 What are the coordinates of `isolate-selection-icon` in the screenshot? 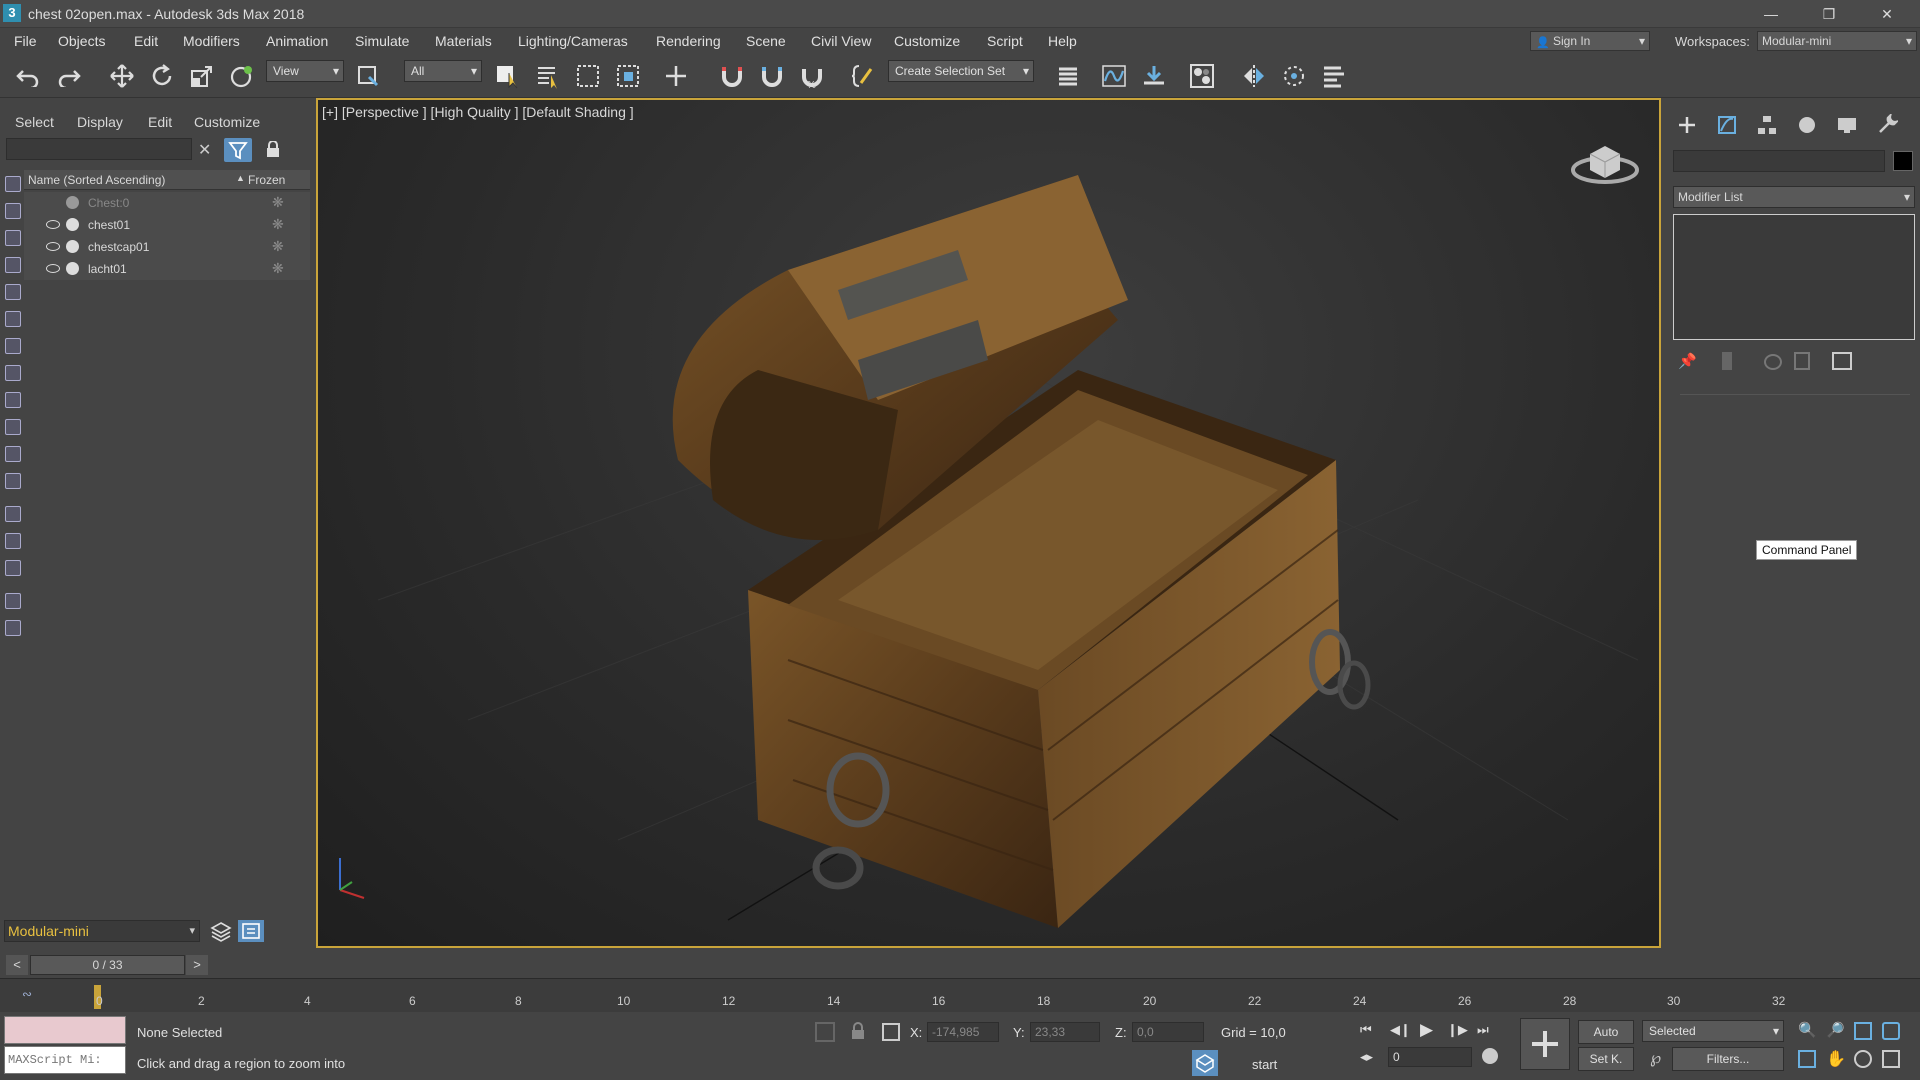 It's located at (825, 1032).